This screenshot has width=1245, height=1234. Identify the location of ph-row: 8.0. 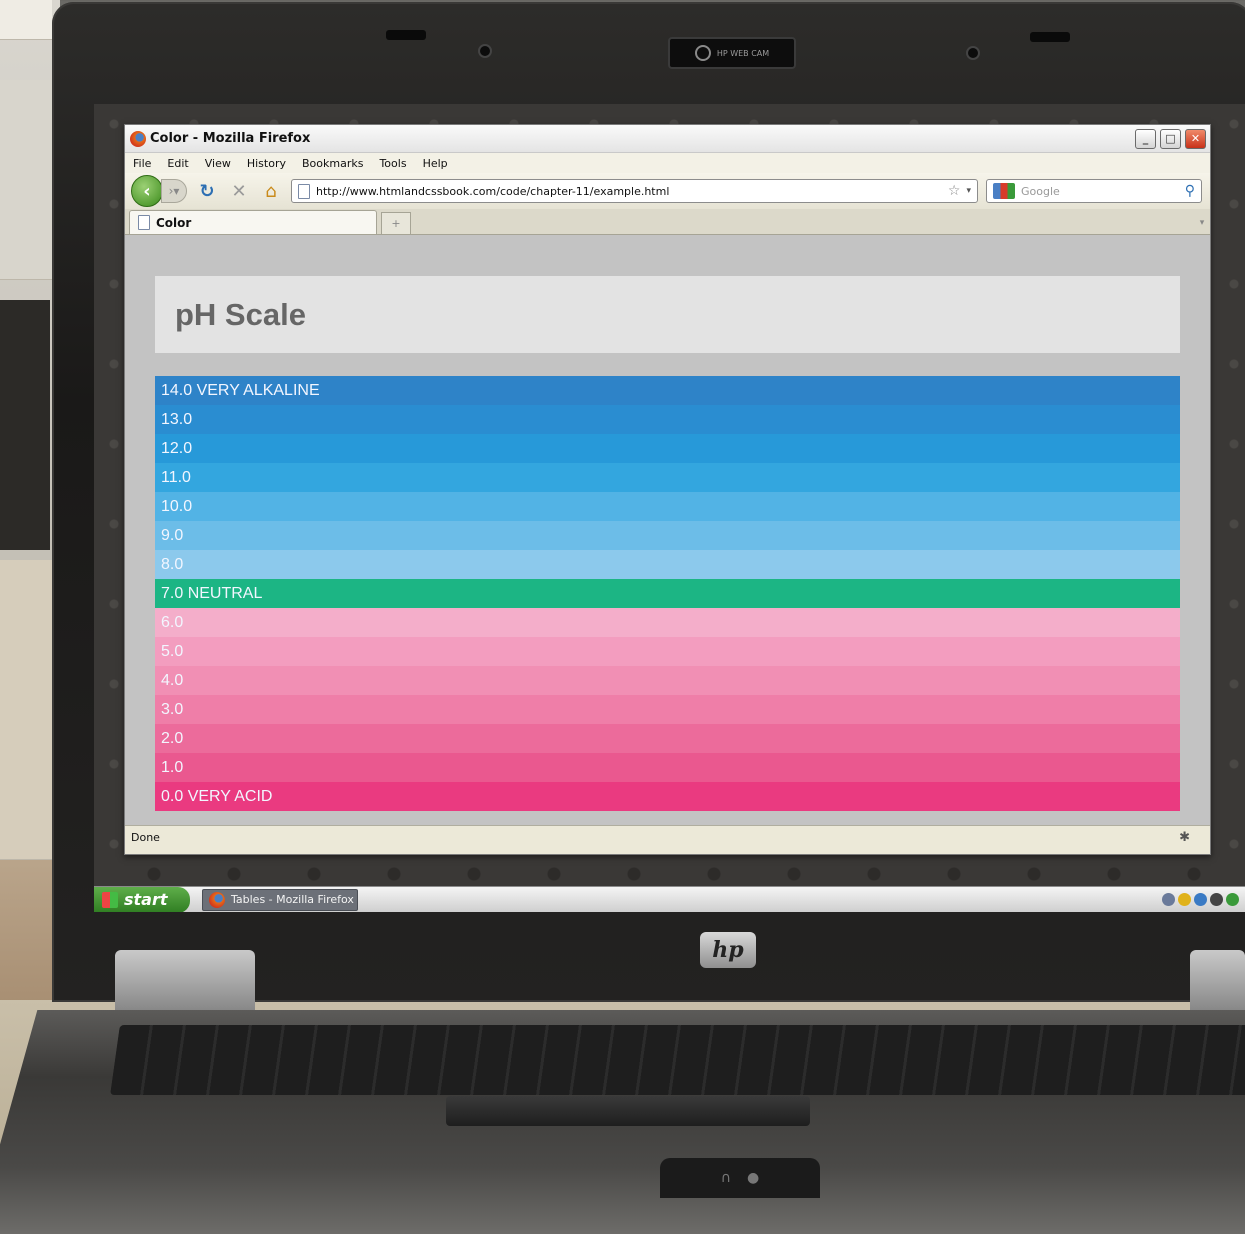
(667, 564).